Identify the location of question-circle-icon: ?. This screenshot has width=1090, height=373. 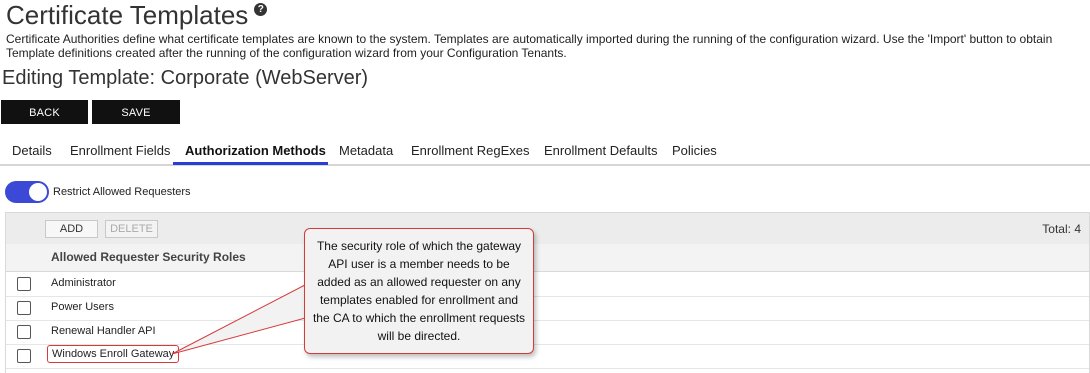
(261, 9).